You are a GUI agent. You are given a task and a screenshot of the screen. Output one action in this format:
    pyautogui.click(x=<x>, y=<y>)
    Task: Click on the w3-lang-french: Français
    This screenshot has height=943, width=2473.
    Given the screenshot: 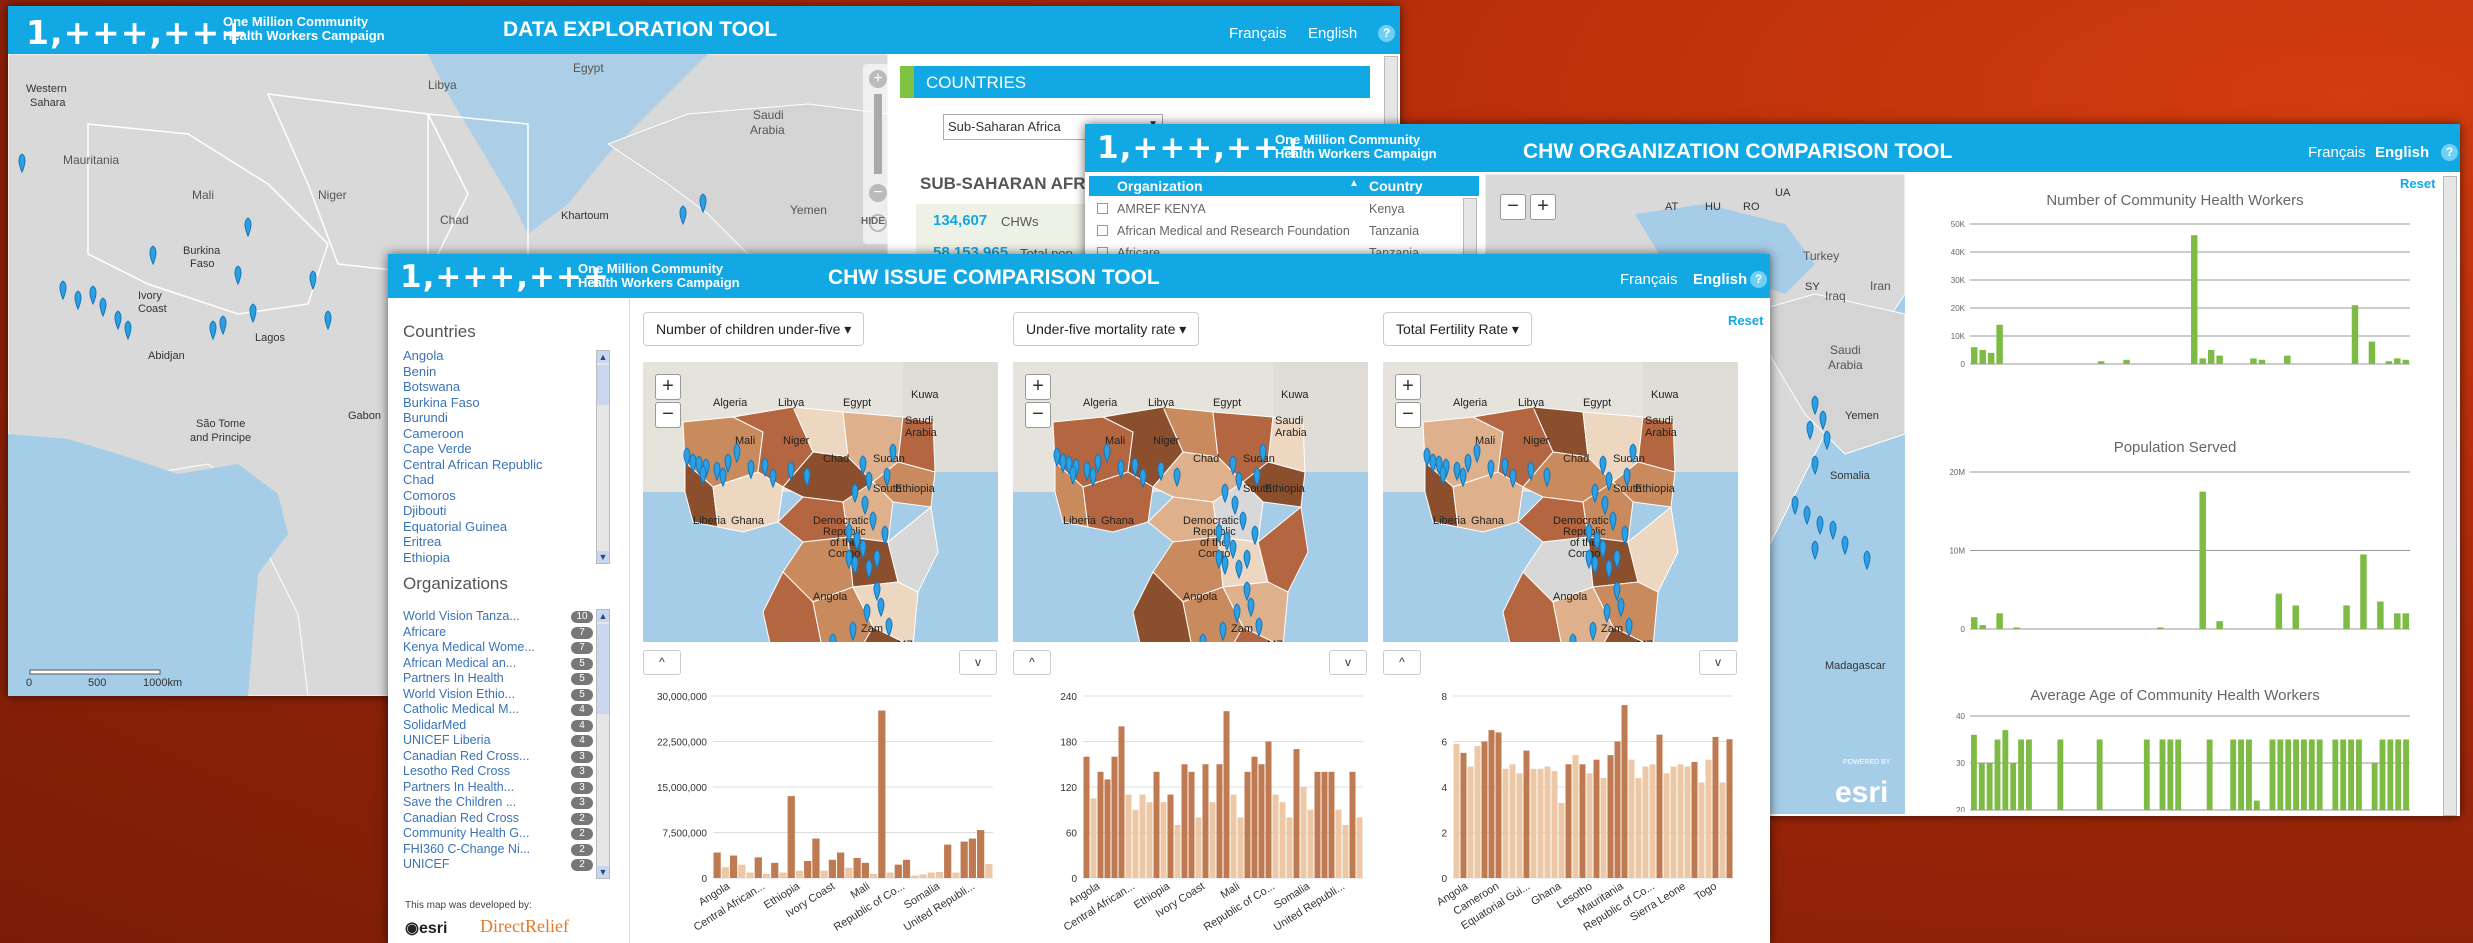 What is the action you would take?
    pyautogui.click(x=1649, y=279)
    